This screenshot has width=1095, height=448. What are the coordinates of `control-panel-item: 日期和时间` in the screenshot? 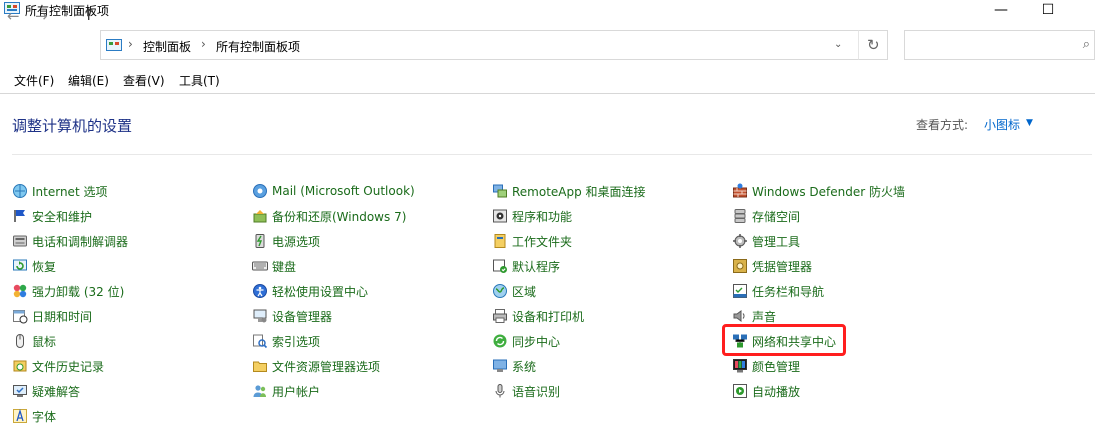 It's located at (52, 316).